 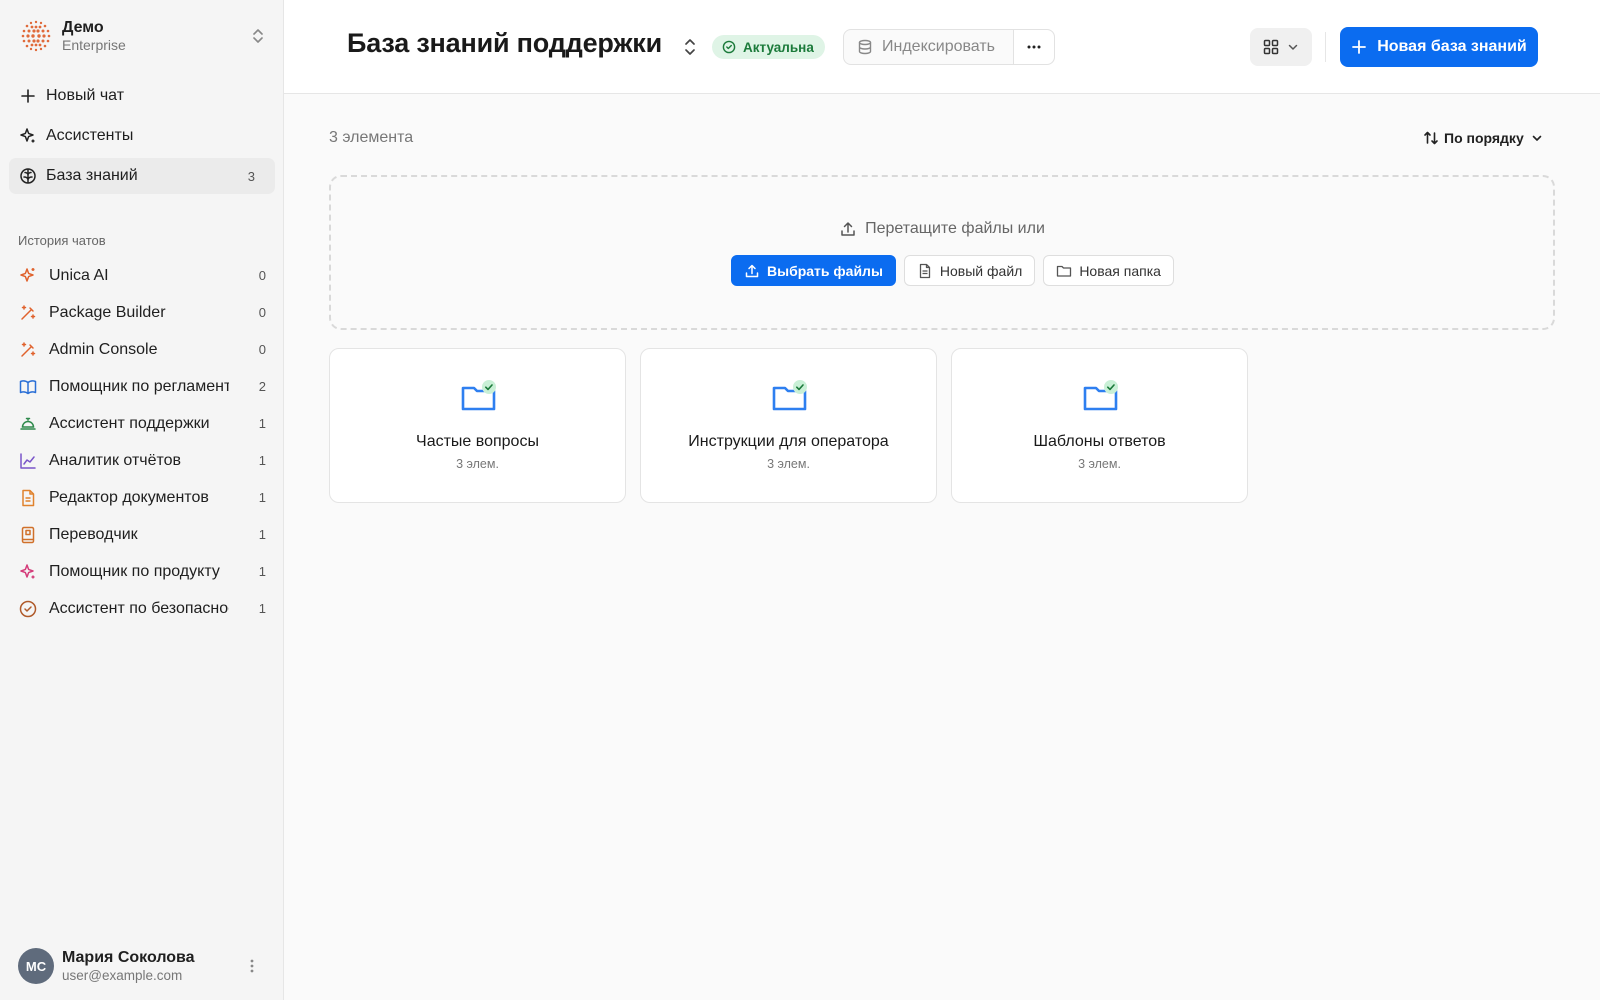 I want to click on dropzone-hint-text: Перетащите файлы или, so click(x=955, y=228).